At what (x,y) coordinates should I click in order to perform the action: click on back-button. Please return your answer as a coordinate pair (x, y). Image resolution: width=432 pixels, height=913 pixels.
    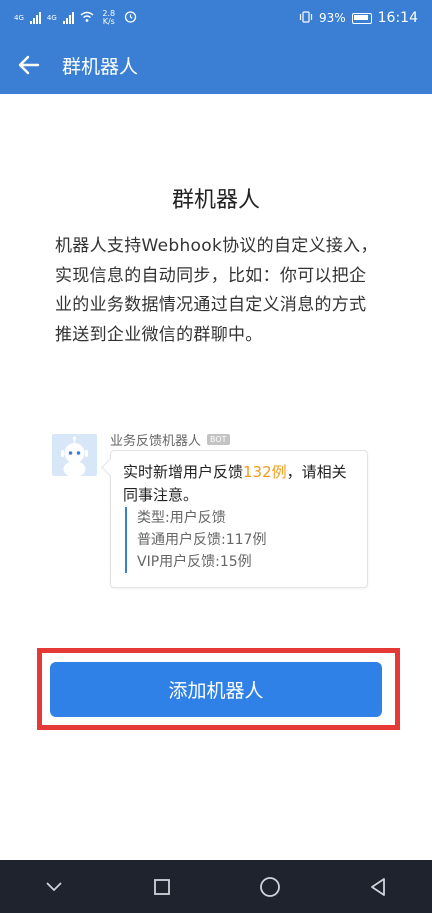
    Looking at the image, I should click on (29, 65).